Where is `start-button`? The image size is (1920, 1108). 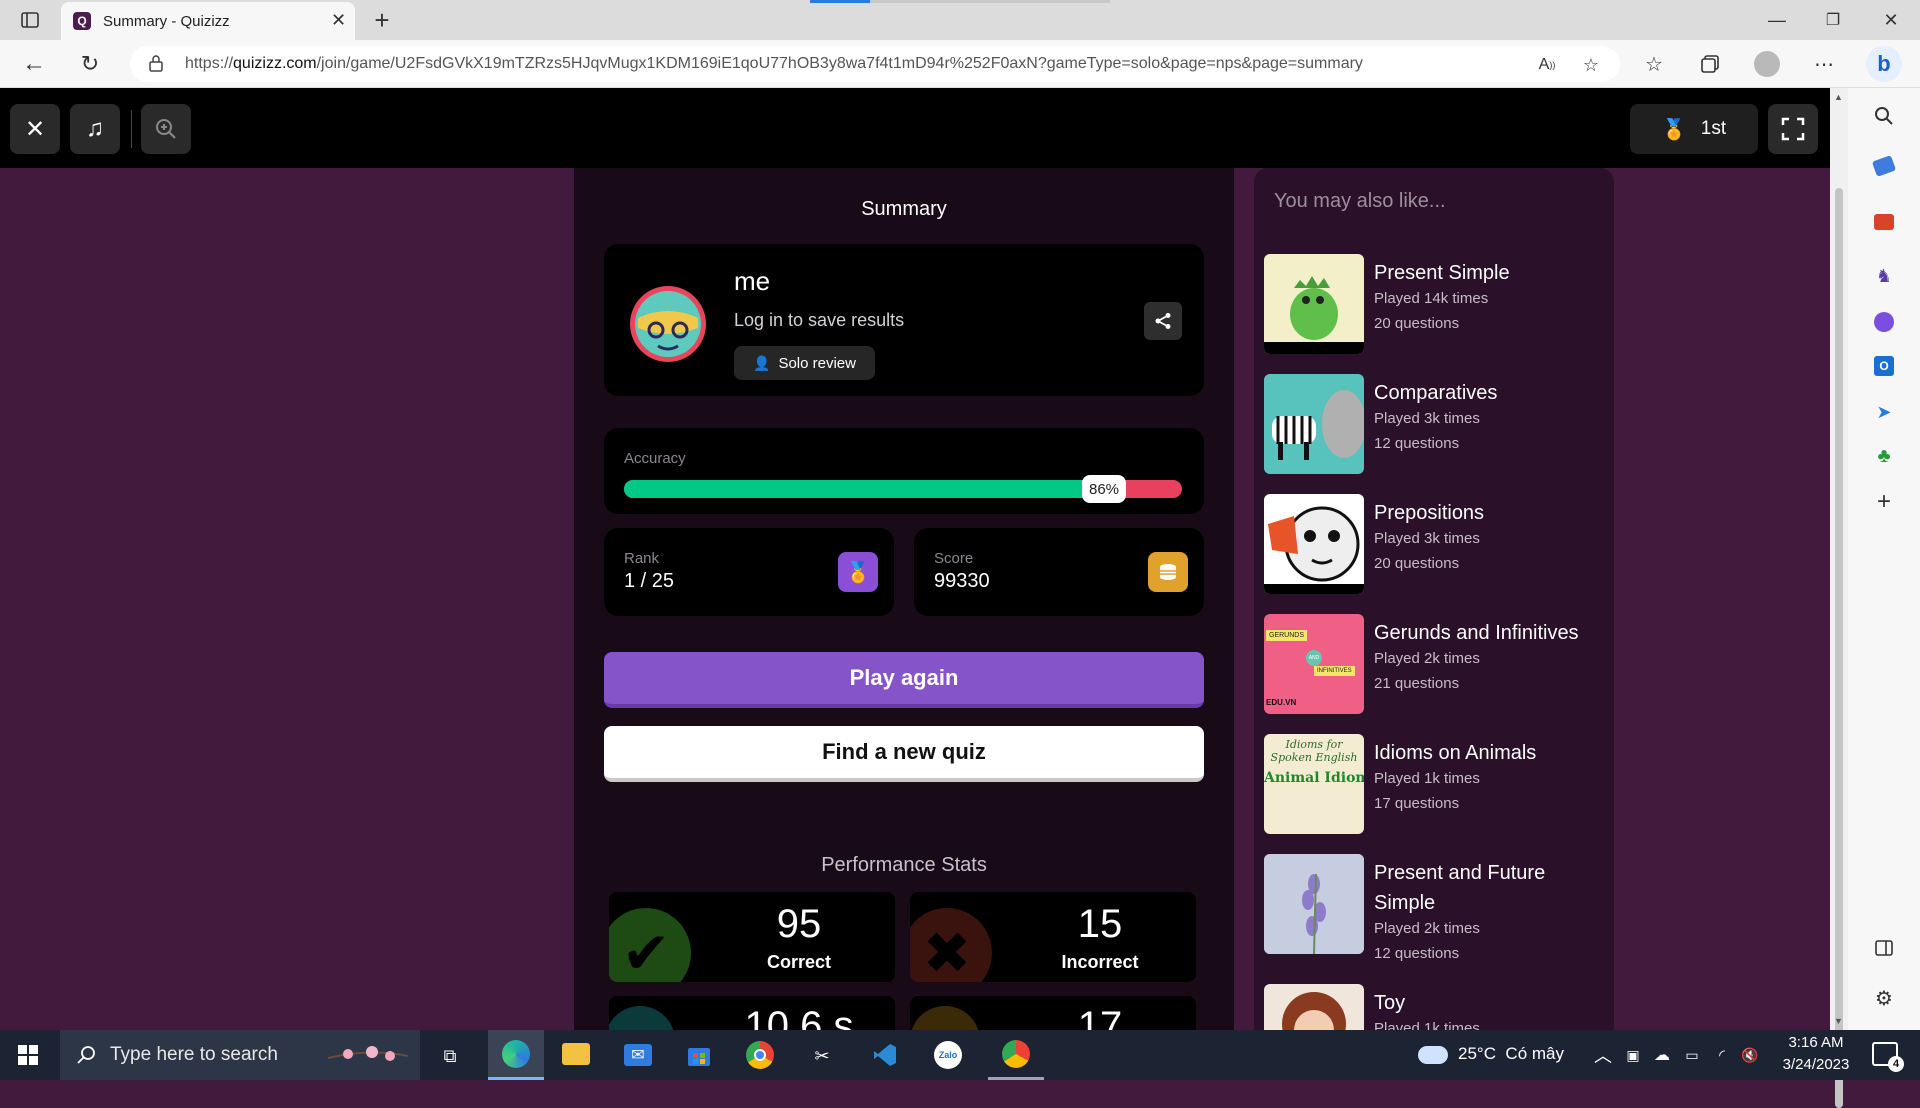
start-button is located at coordinates (28, 1055).